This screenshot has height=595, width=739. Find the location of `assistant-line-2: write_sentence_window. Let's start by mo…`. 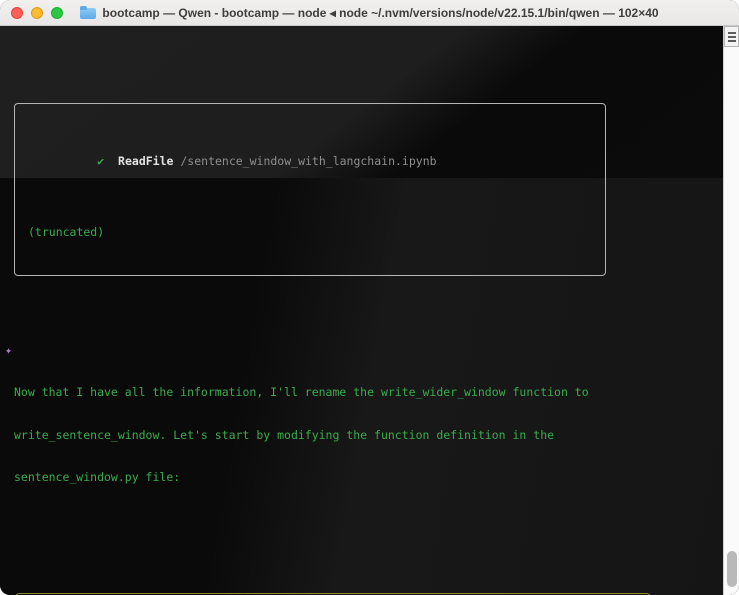

assistant-line-2: write_sentence_window. Let's start by mo… is located at coordinates (284, 434).